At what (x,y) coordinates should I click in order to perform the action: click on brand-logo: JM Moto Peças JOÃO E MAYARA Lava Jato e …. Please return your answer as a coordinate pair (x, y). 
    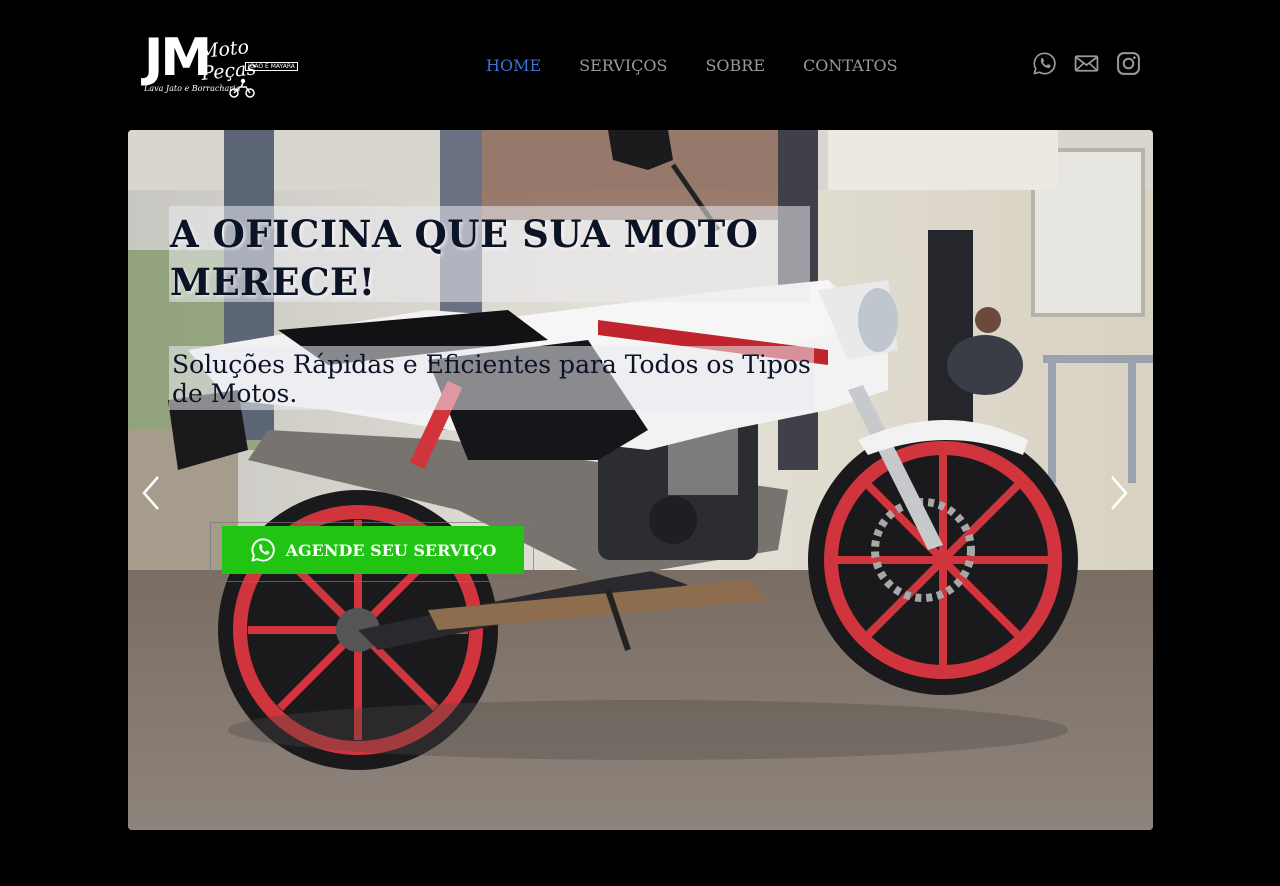
    Looking at the image, I should click on (220, 66).